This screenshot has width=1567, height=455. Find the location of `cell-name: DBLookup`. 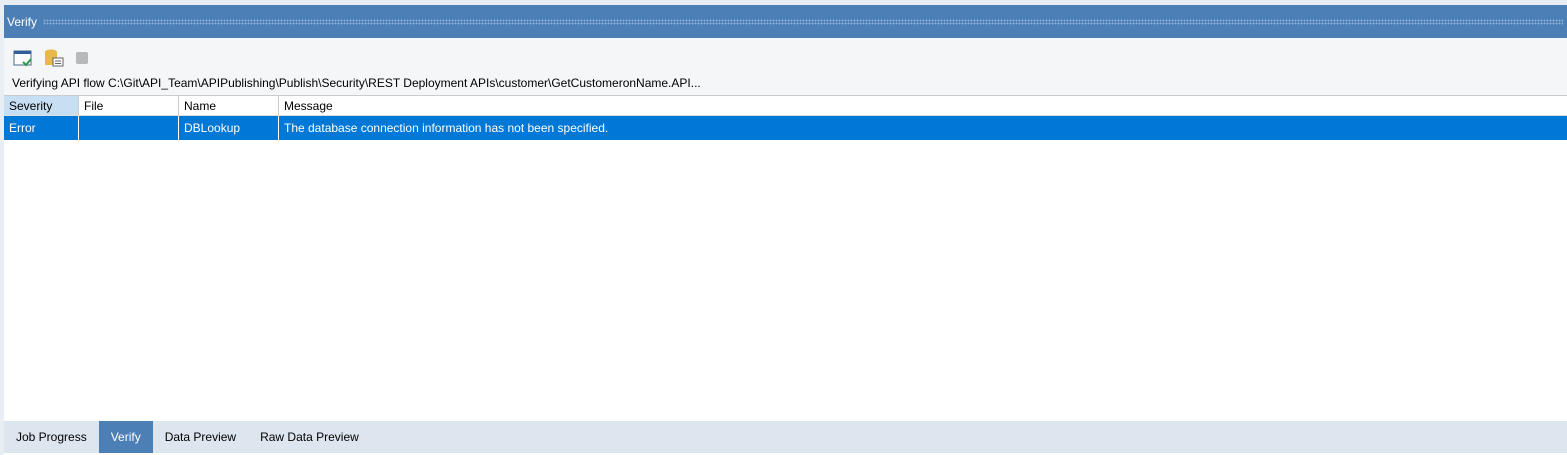

cell-name: DBLookup is located at coordinates (229, 128).